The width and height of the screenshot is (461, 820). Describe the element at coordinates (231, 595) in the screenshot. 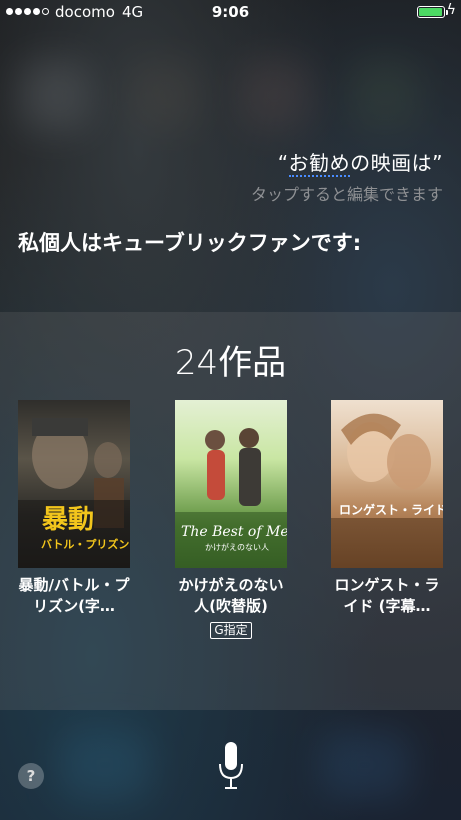

I see `movie-title: かけがえのない人(吹替版)` at that location.